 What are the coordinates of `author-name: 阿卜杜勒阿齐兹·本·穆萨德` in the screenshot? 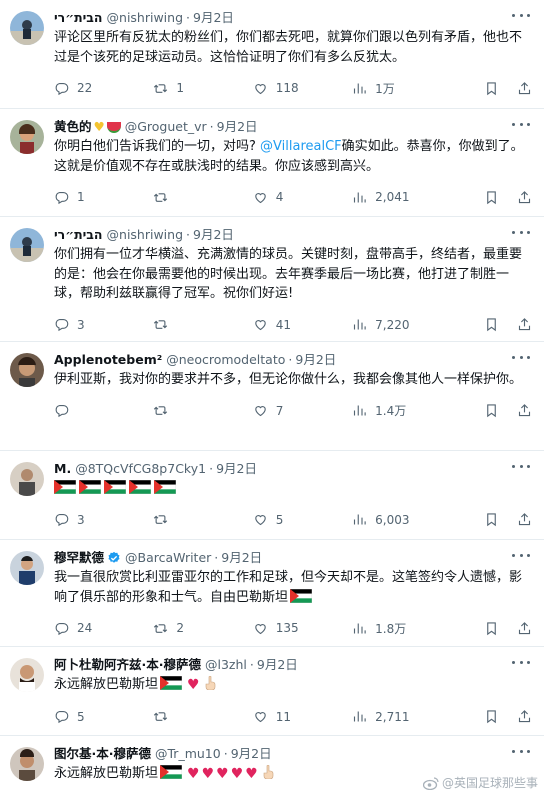 It's located at (127, 665).